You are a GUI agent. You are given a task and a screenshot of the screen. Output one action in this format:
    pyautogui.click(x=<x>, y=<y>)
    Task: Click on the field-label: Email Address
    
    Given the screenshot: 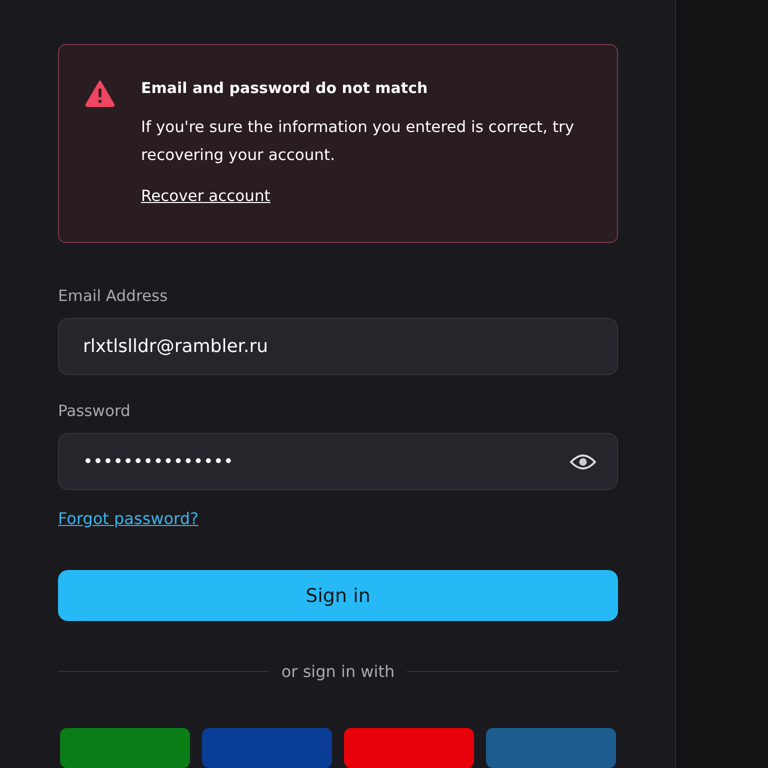 What is the action you would take?
    pyautogui.click(x=113, y=296)
    